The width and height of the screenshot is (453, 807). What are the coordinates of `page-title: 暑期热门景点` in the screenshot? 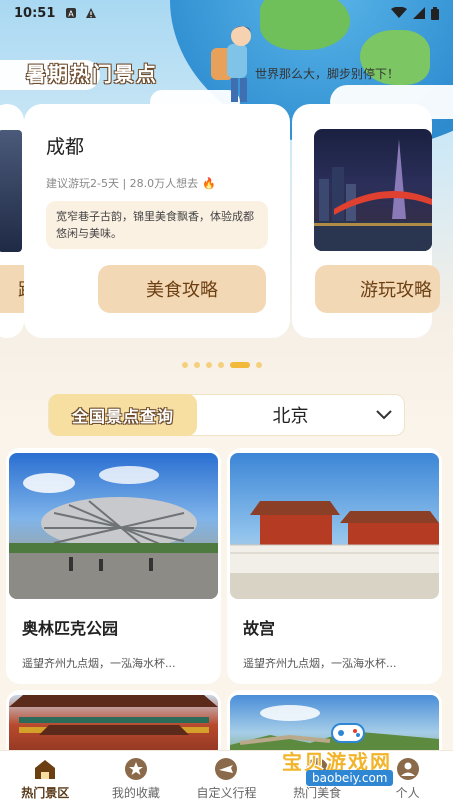 It's located at (92, 74).